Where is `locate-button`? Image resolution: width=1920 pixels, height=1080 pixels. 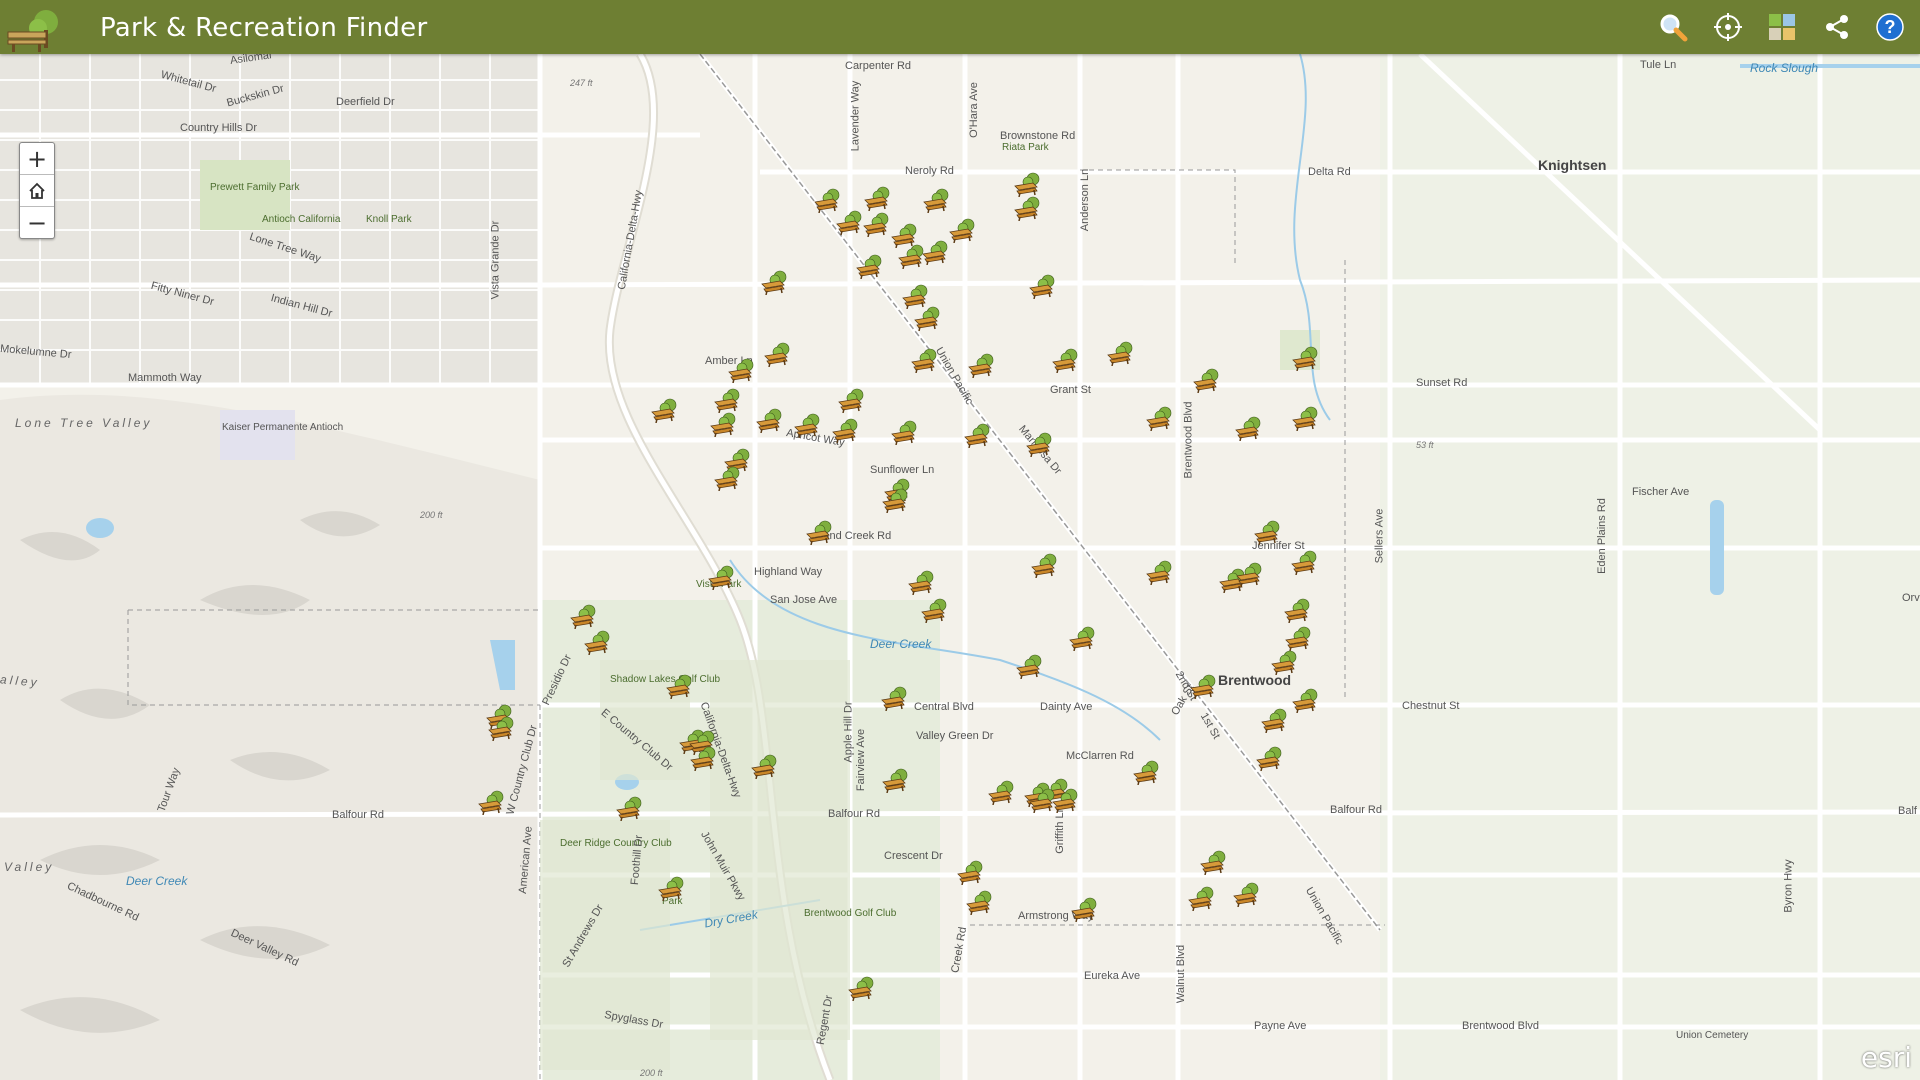 locate-button is located at coordinates (1728, 27).